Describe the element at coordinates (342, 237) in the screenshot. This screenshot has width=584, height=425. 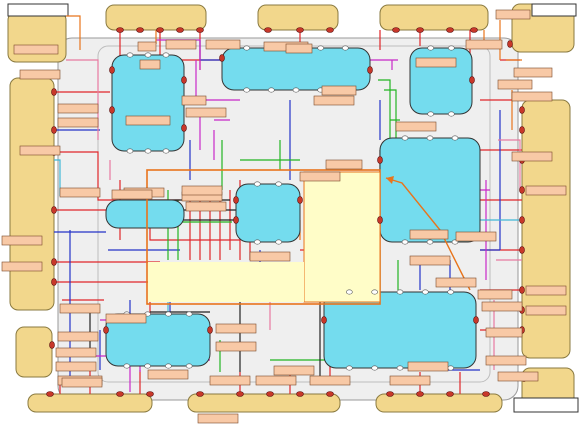
I see `tooltip-box` at that location.